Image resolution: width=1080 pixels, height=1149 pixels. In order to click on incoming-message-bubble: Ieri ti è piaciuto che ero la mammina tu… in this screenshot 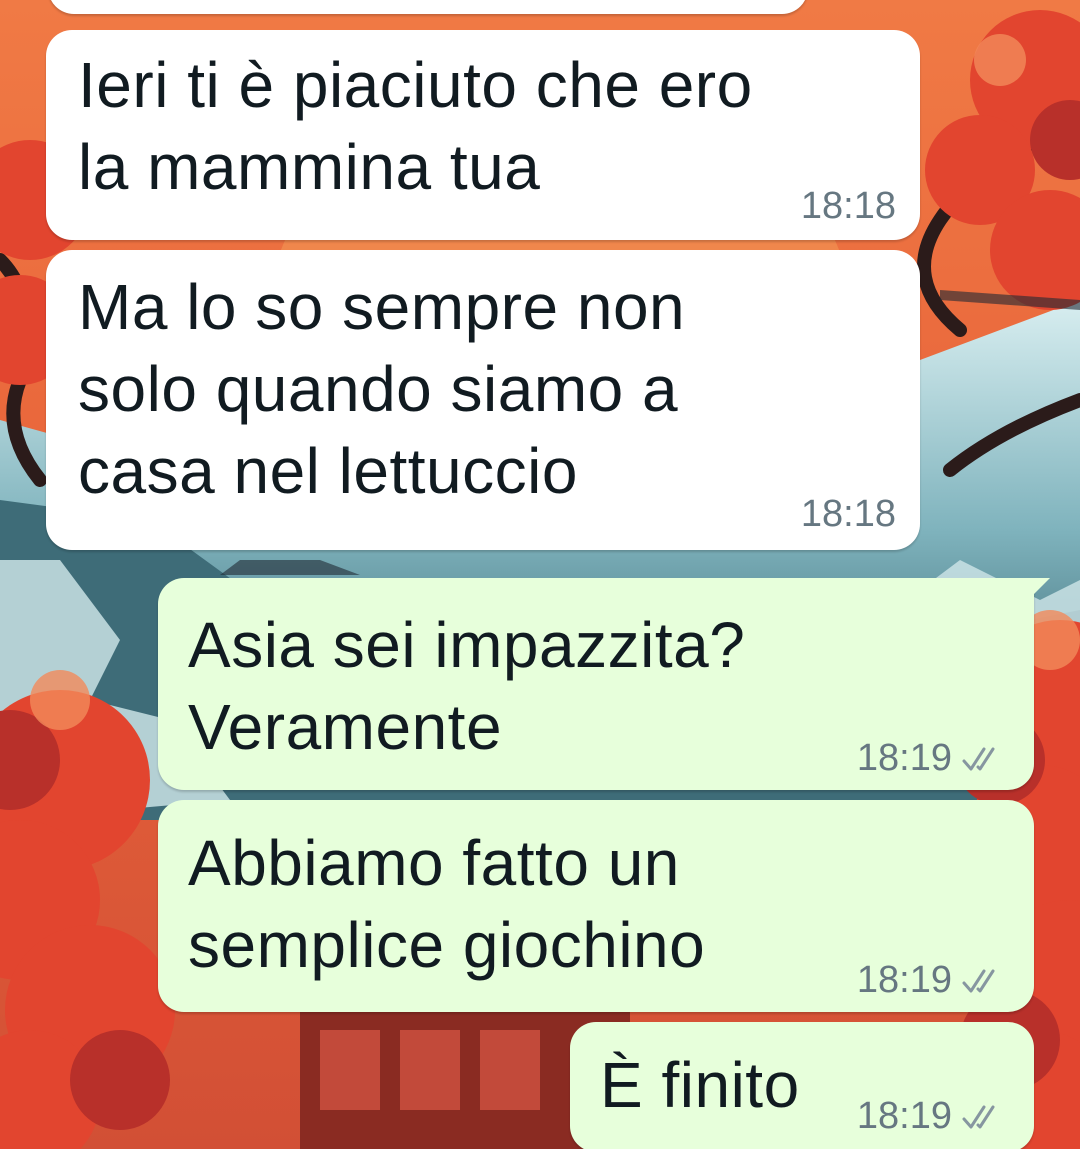, I will do `click(483, 135)`.